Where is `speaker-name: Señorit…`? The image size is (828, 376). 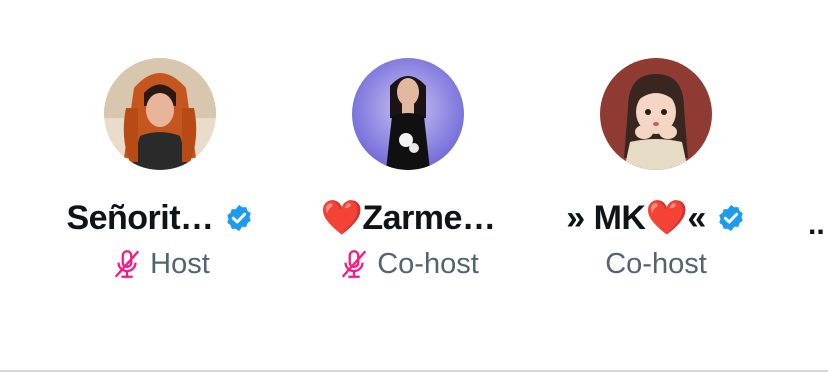 speaker-name: Señorit… is located at coordinates (140, 217).